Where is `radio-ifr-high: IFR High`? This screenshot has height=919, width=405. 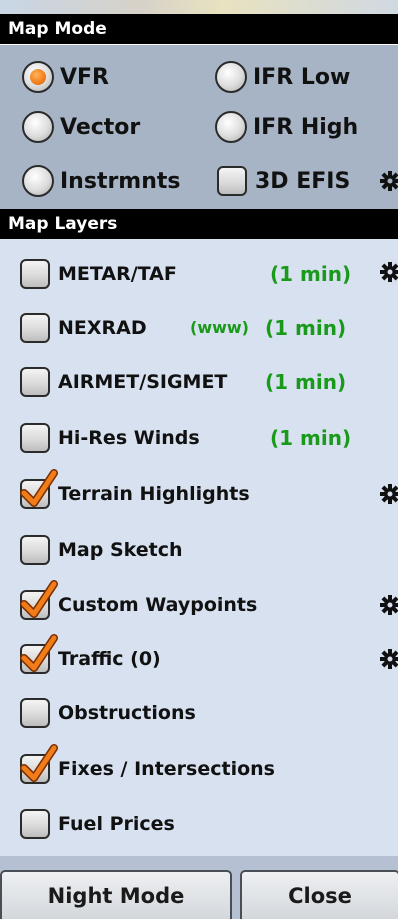
radio-ifr-high: IFR High is located at coordinates (286, 127).